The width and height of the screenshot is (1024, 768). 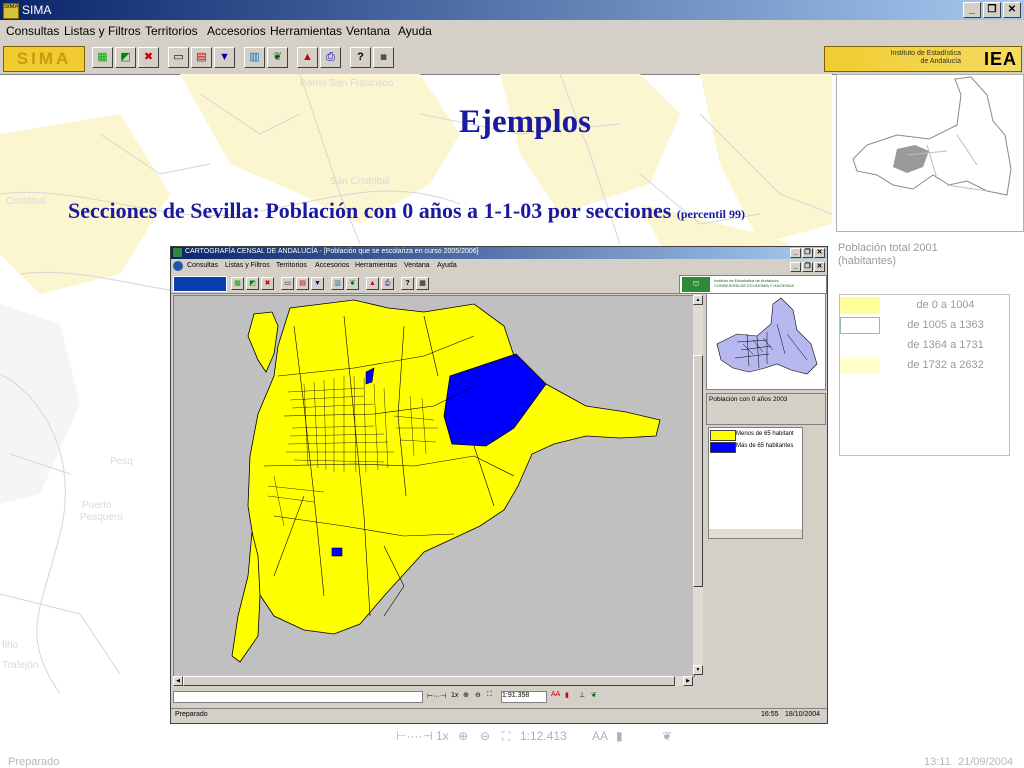 What do you see at coordinates (478, 695) in the screenshot?
I see `zoom-out-icon: ⊖` at bounding box center [478, 695].